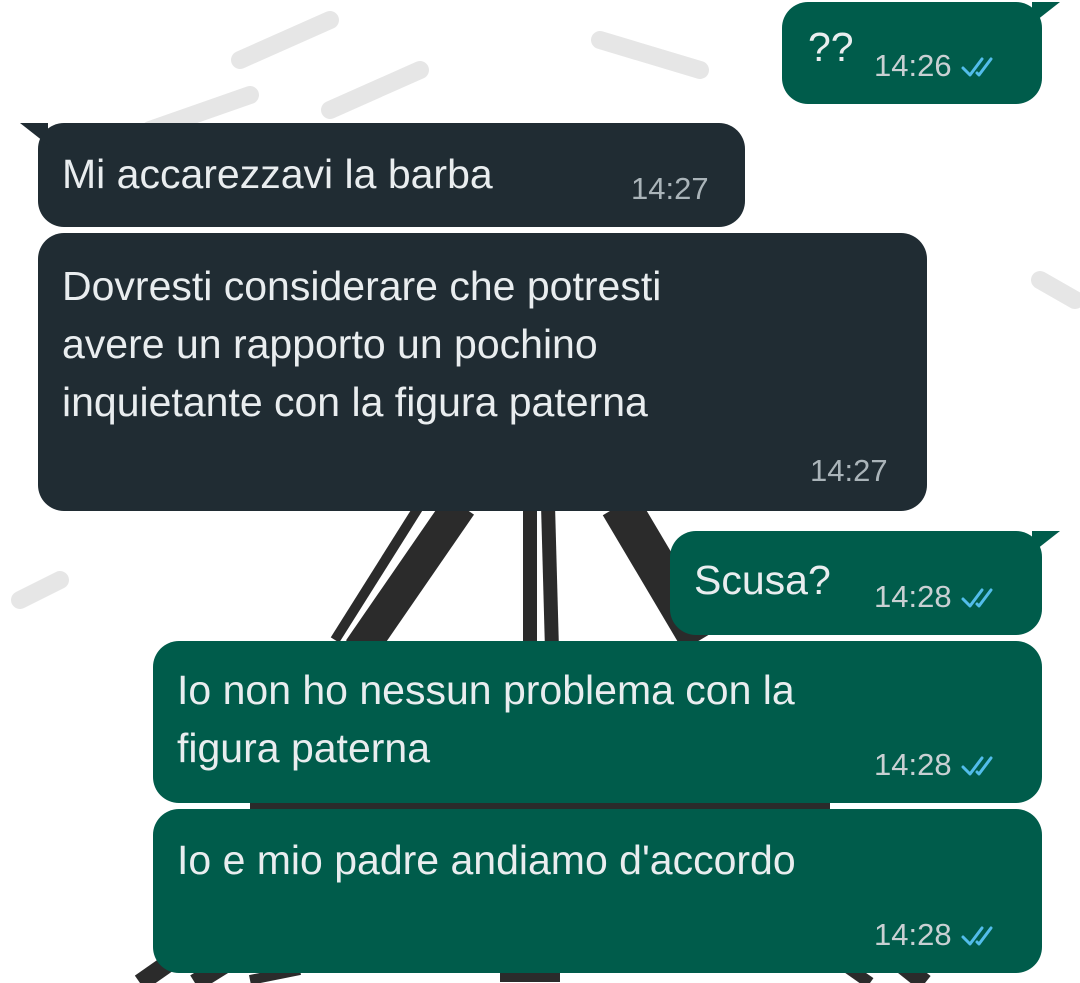  I want to click on outgoing-message-bubble: ?? 14:26, so click(921, 53).